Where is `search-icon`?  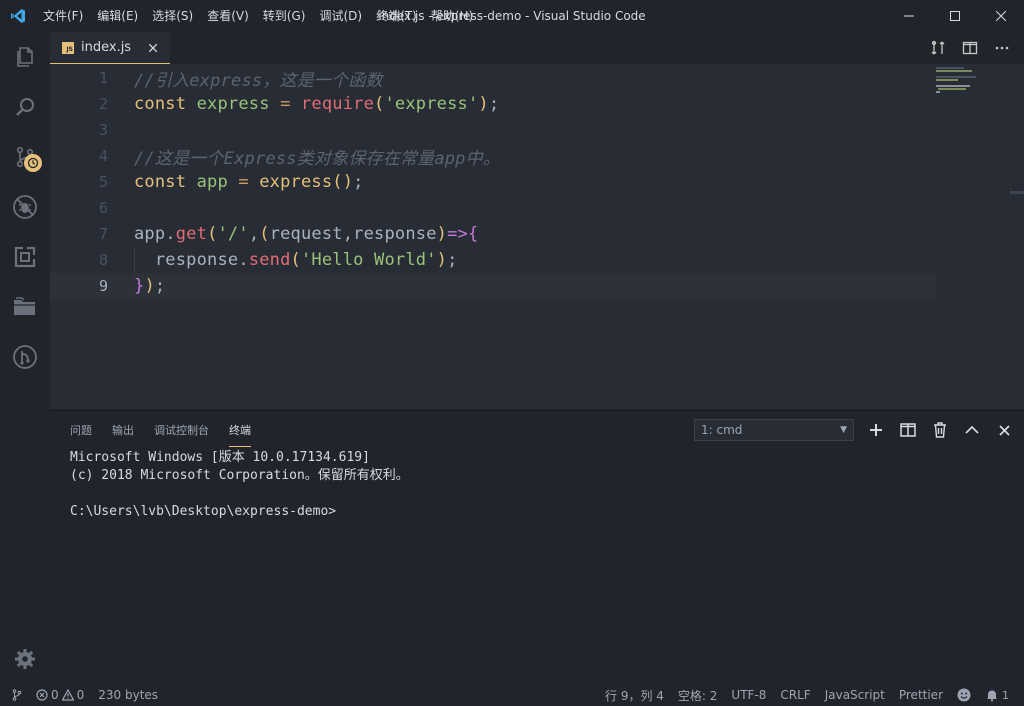
search-icon is located at coordinates (25, 107).